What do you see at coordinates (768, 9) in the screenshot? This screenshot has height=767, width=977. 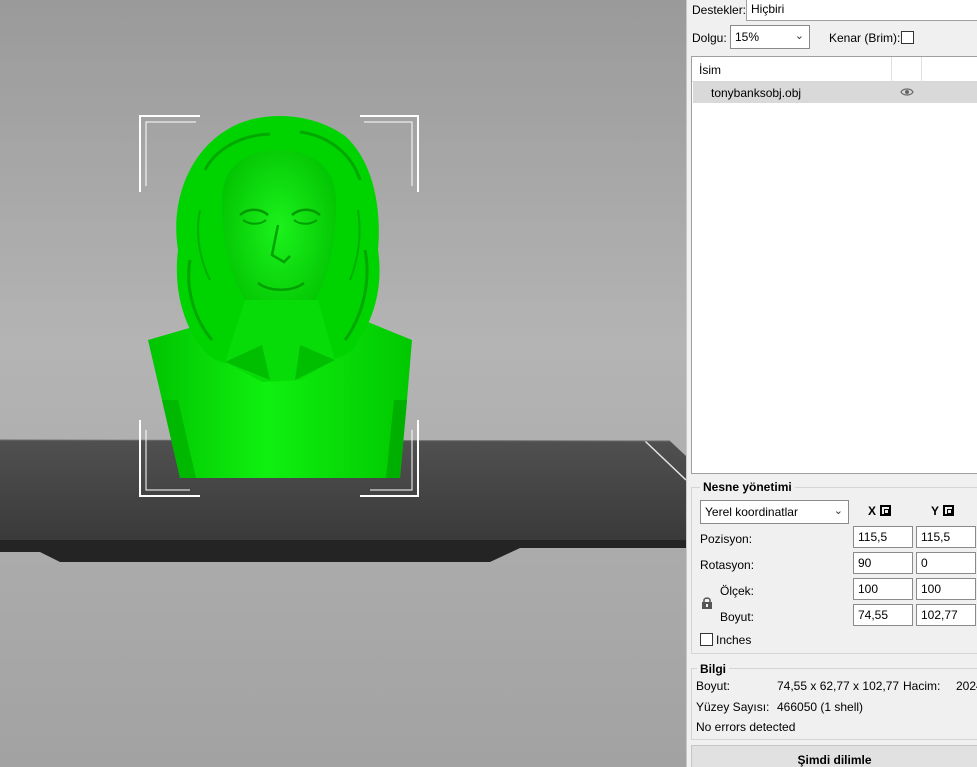 I see `supports-value: Hiçbiri` at bounding box center [768, 9].